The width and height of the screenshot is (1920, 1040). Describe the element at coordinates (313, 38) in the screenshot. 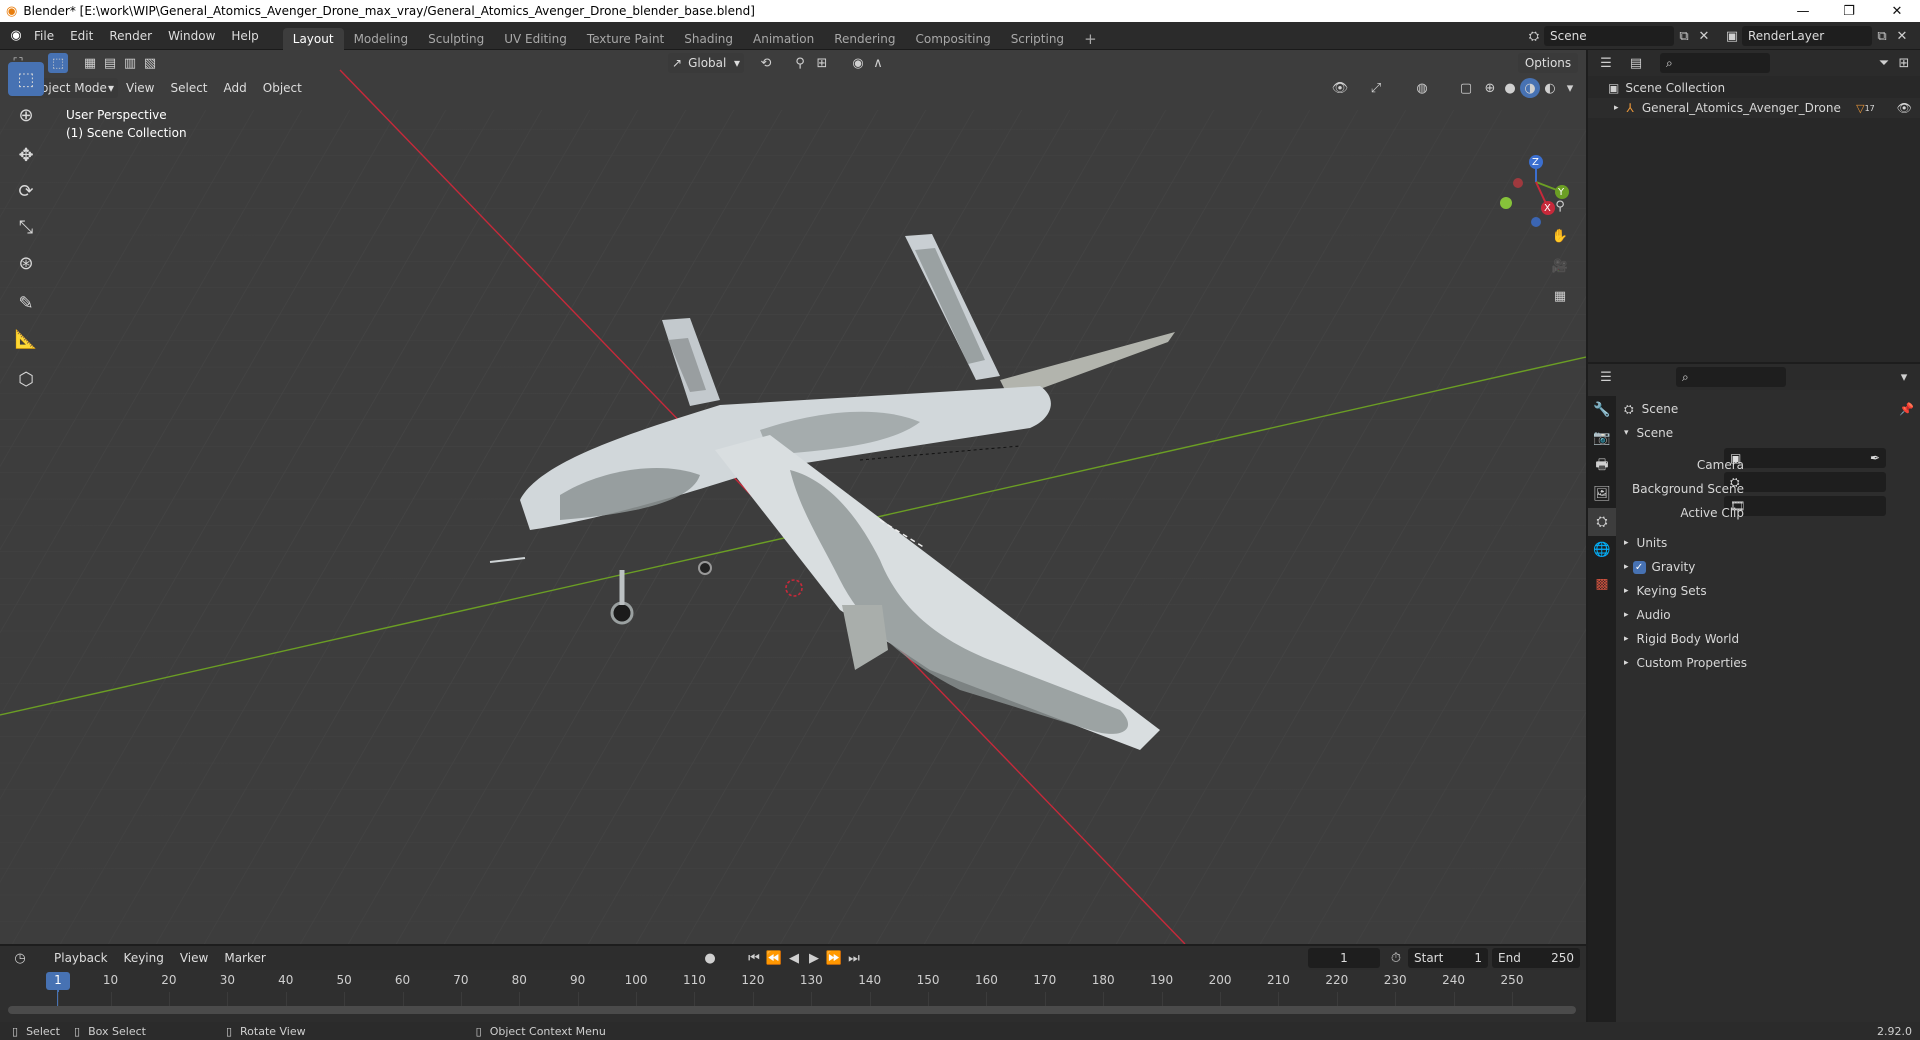

I see `tab-layout: Layout` at that location.